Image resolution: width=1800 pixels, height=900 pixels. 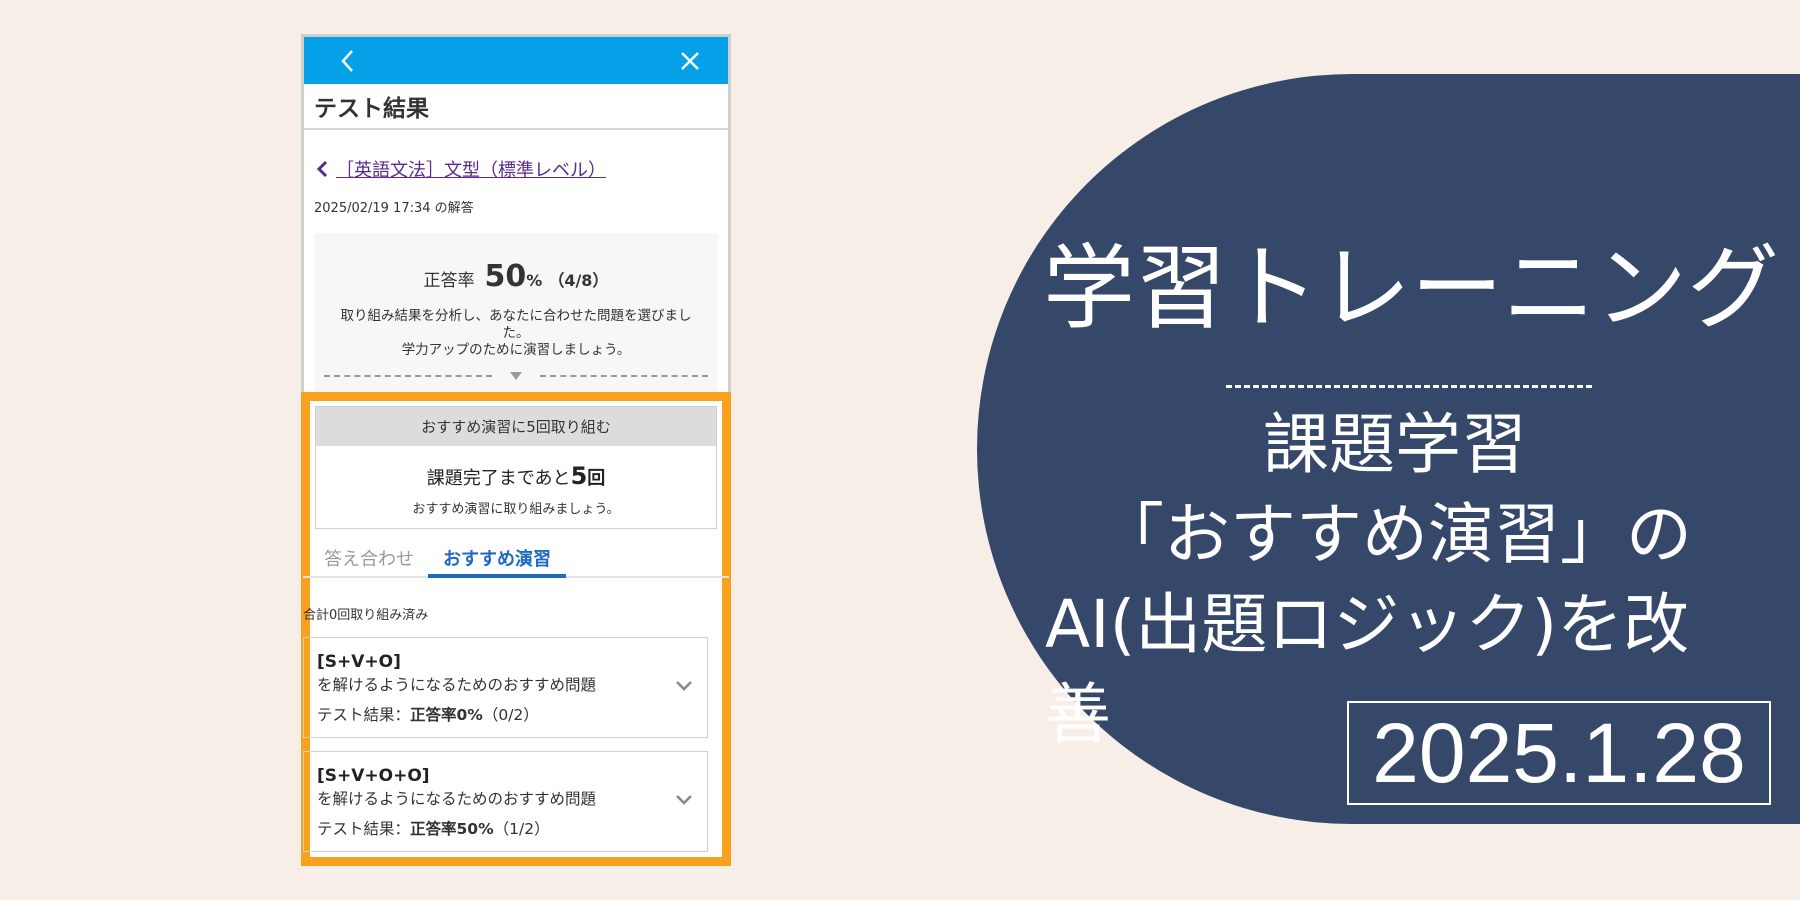 I want to click on task-header: おすすめ演習に5回取り組む, so click(x=516, y=426).